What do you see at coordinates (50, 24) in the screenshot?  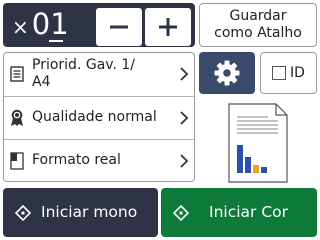 I see `copies-count: 01` at bounding box center [50, 24].